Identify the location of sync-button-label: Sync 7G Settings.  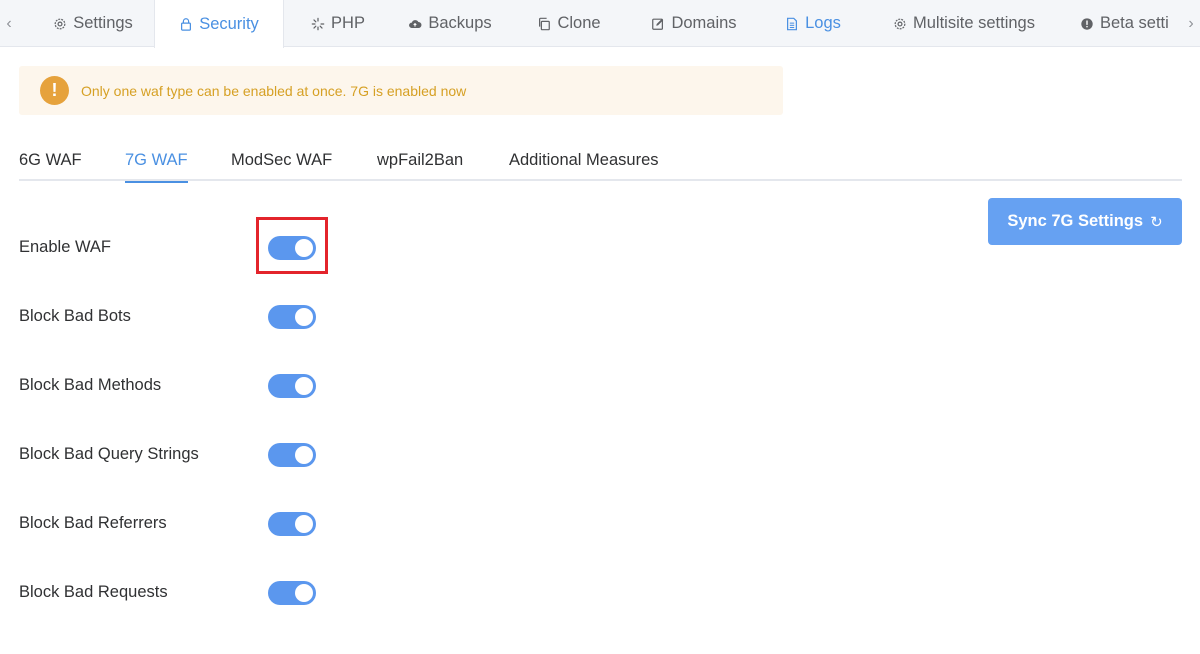
(1075, 221).